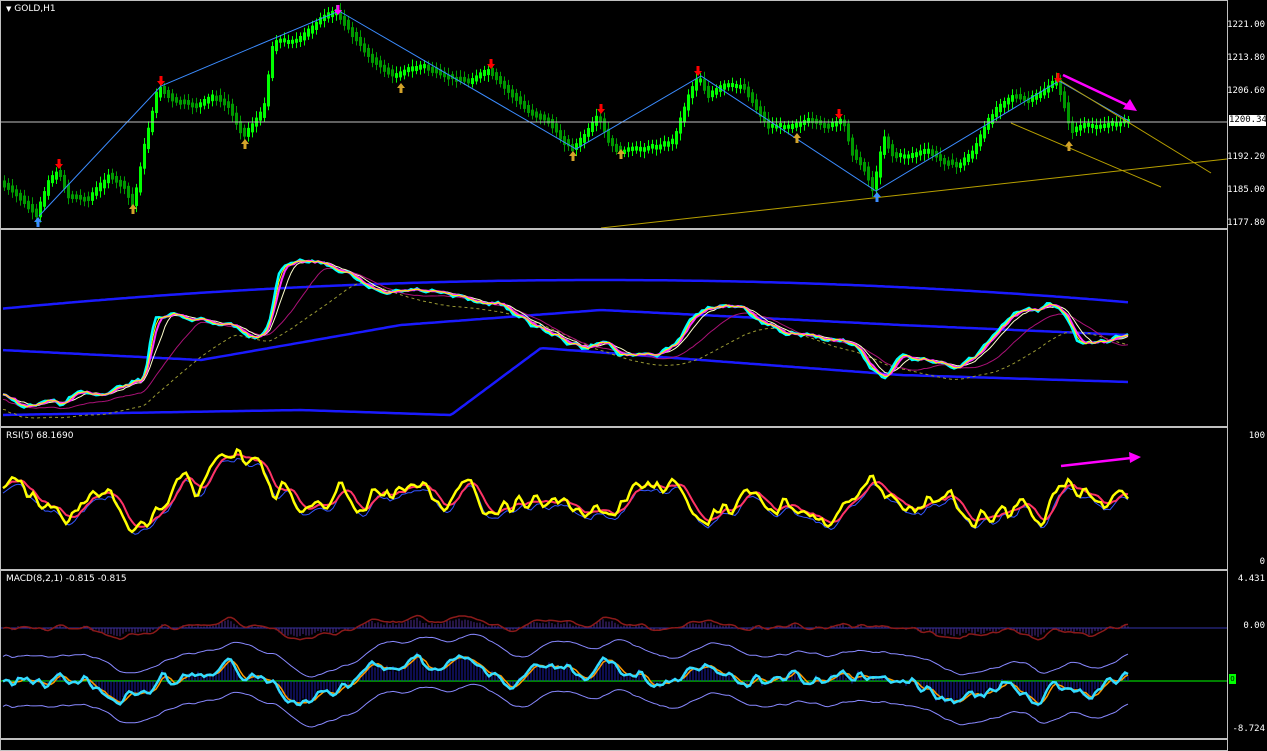 The width and height of the screenshot is (1267, 751). Describe the element at coordinates (565, 655) in the screenshot. I see `macd-envelope-upper` at that location.